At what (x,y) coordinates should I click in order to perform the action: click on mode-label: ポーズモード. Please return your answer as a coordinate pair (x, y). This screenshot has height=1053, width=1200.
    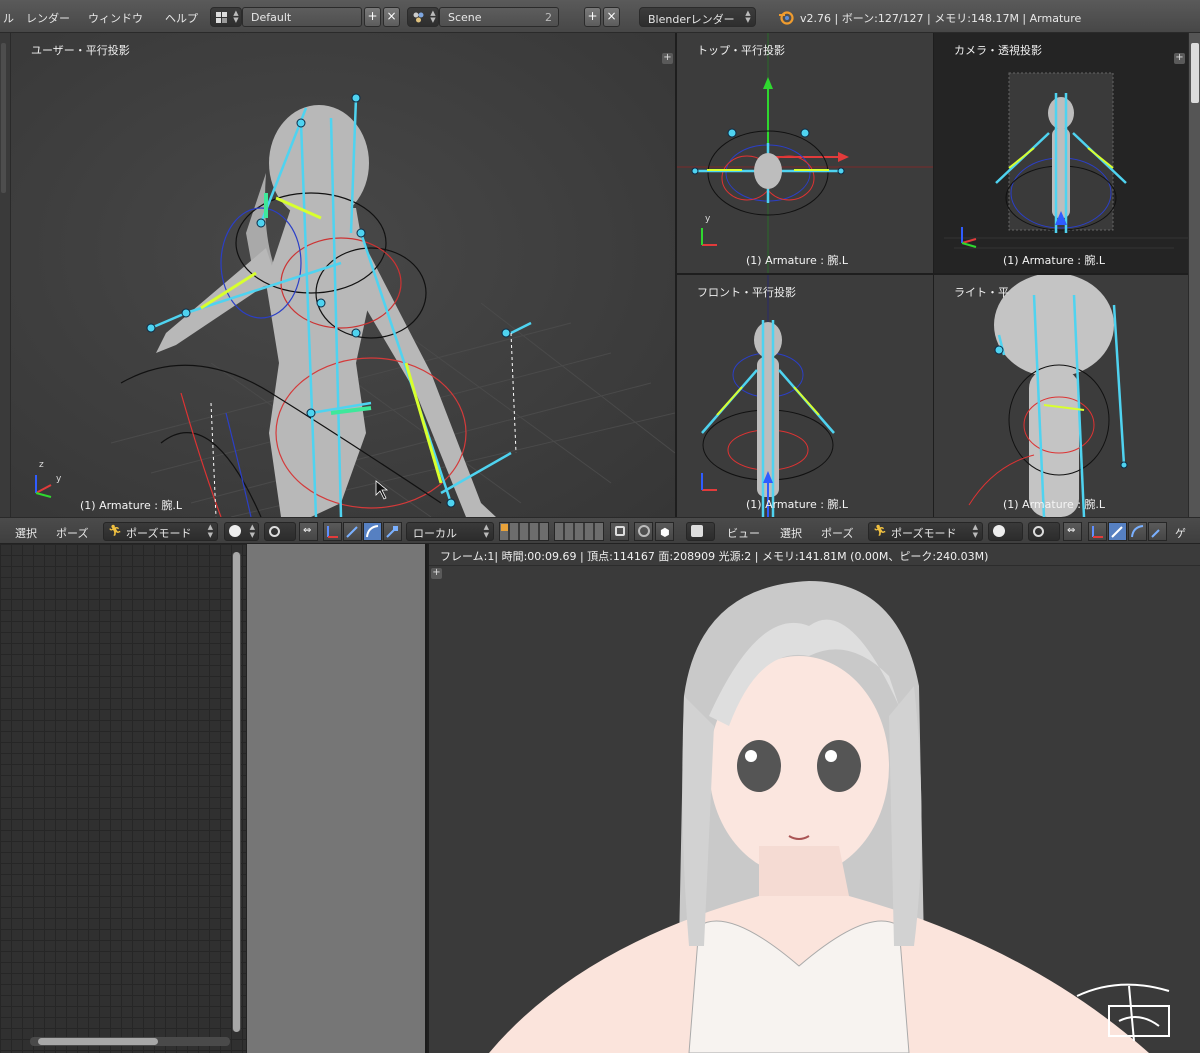
    Looking at the image, I should click on (159, 533).